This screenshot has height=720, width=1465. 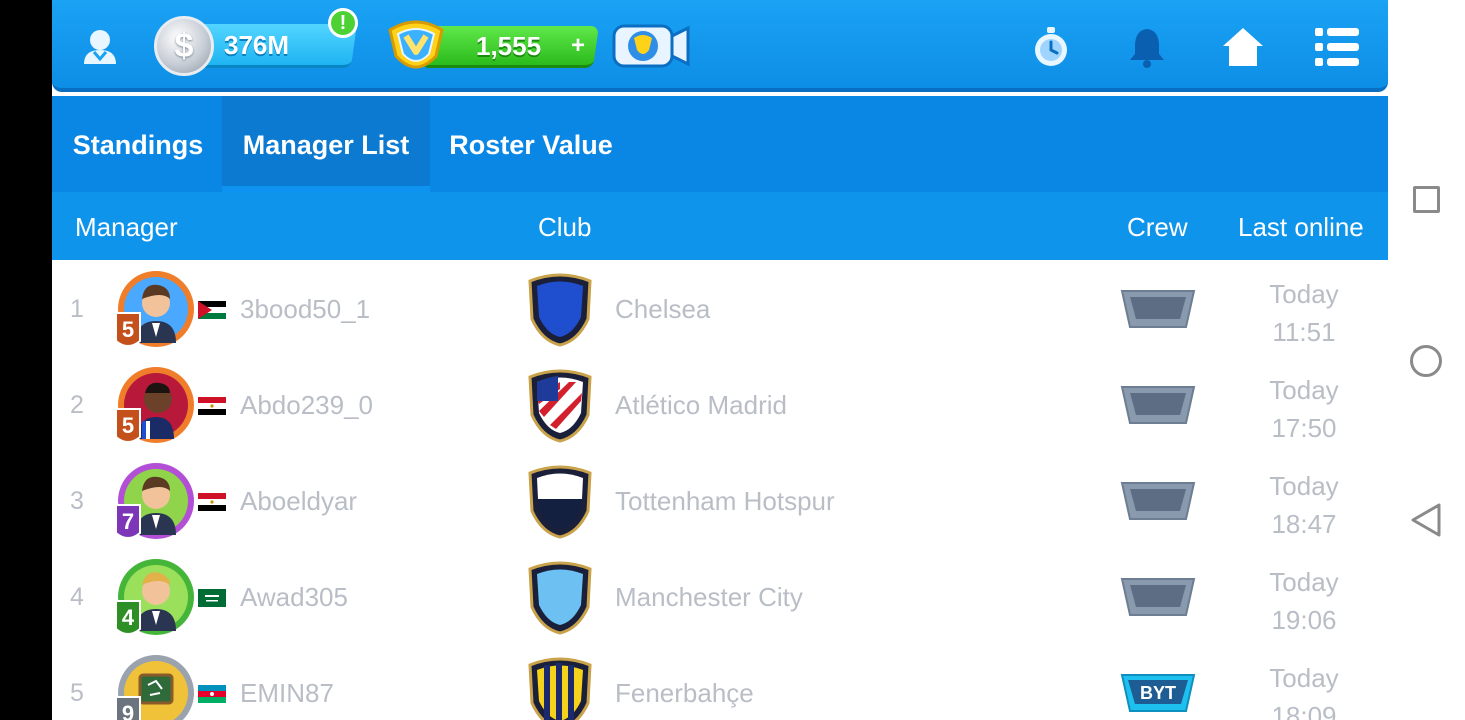 I want to click on manager-name: EMIN87, so click(x=287, y=693).